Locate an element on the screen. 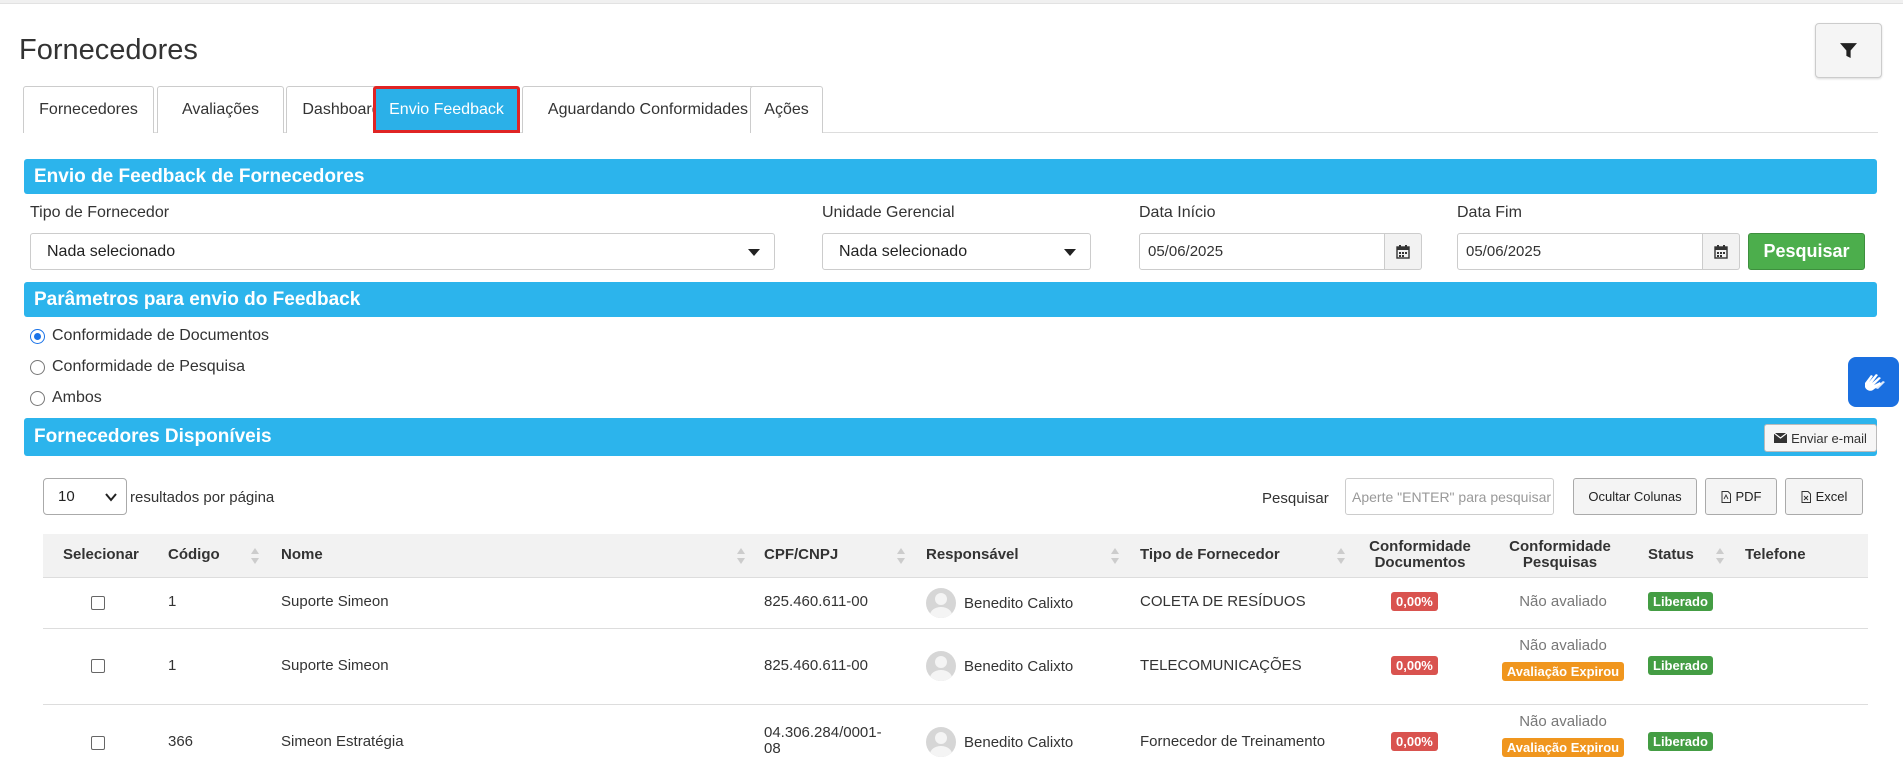 The height and width of the screenshot is (775, 1903). radio-ambos: Ambos is located at coordinates (66, 398).